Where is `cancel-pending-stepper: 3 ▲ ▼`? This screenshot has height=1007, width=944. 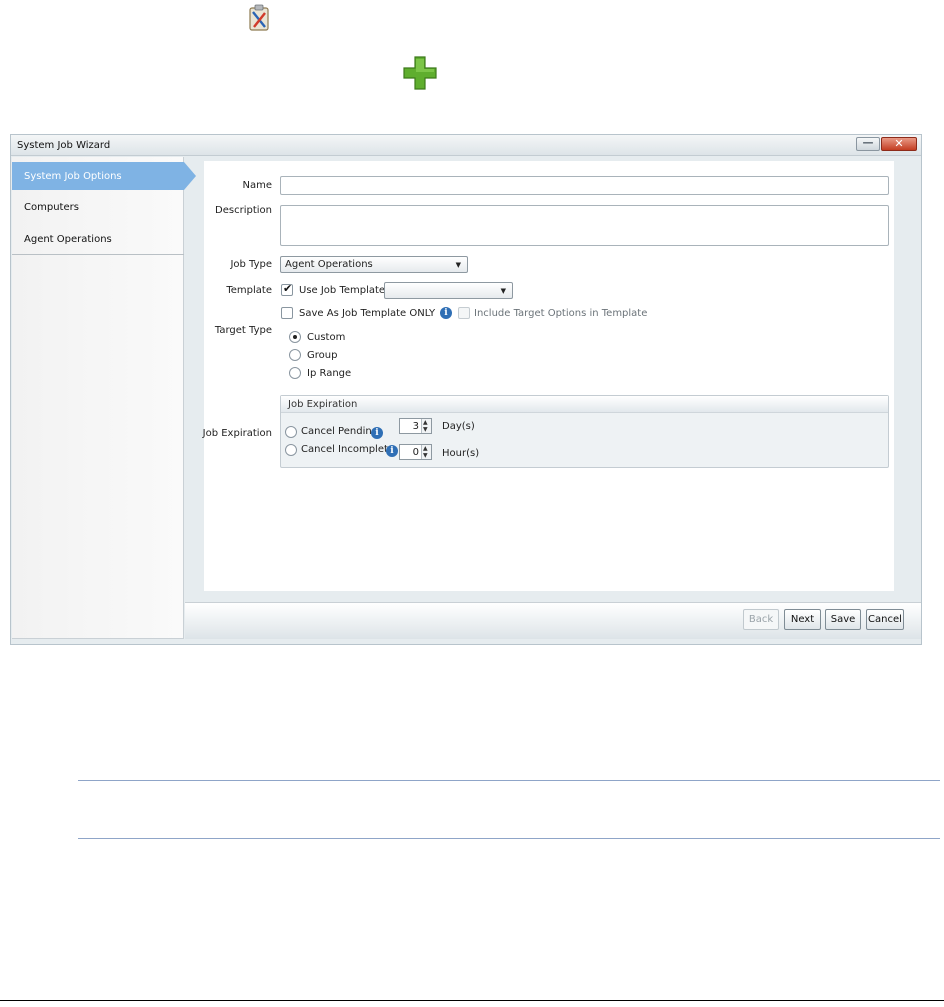
cancel-pending-stepper: 3 ▲ ▼ is located at coordinates (415, 426).